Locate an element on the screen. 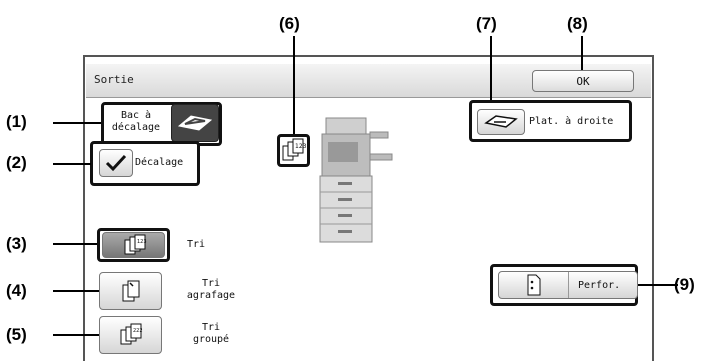  callout-3: (3) is located at coordinates (16, 243).